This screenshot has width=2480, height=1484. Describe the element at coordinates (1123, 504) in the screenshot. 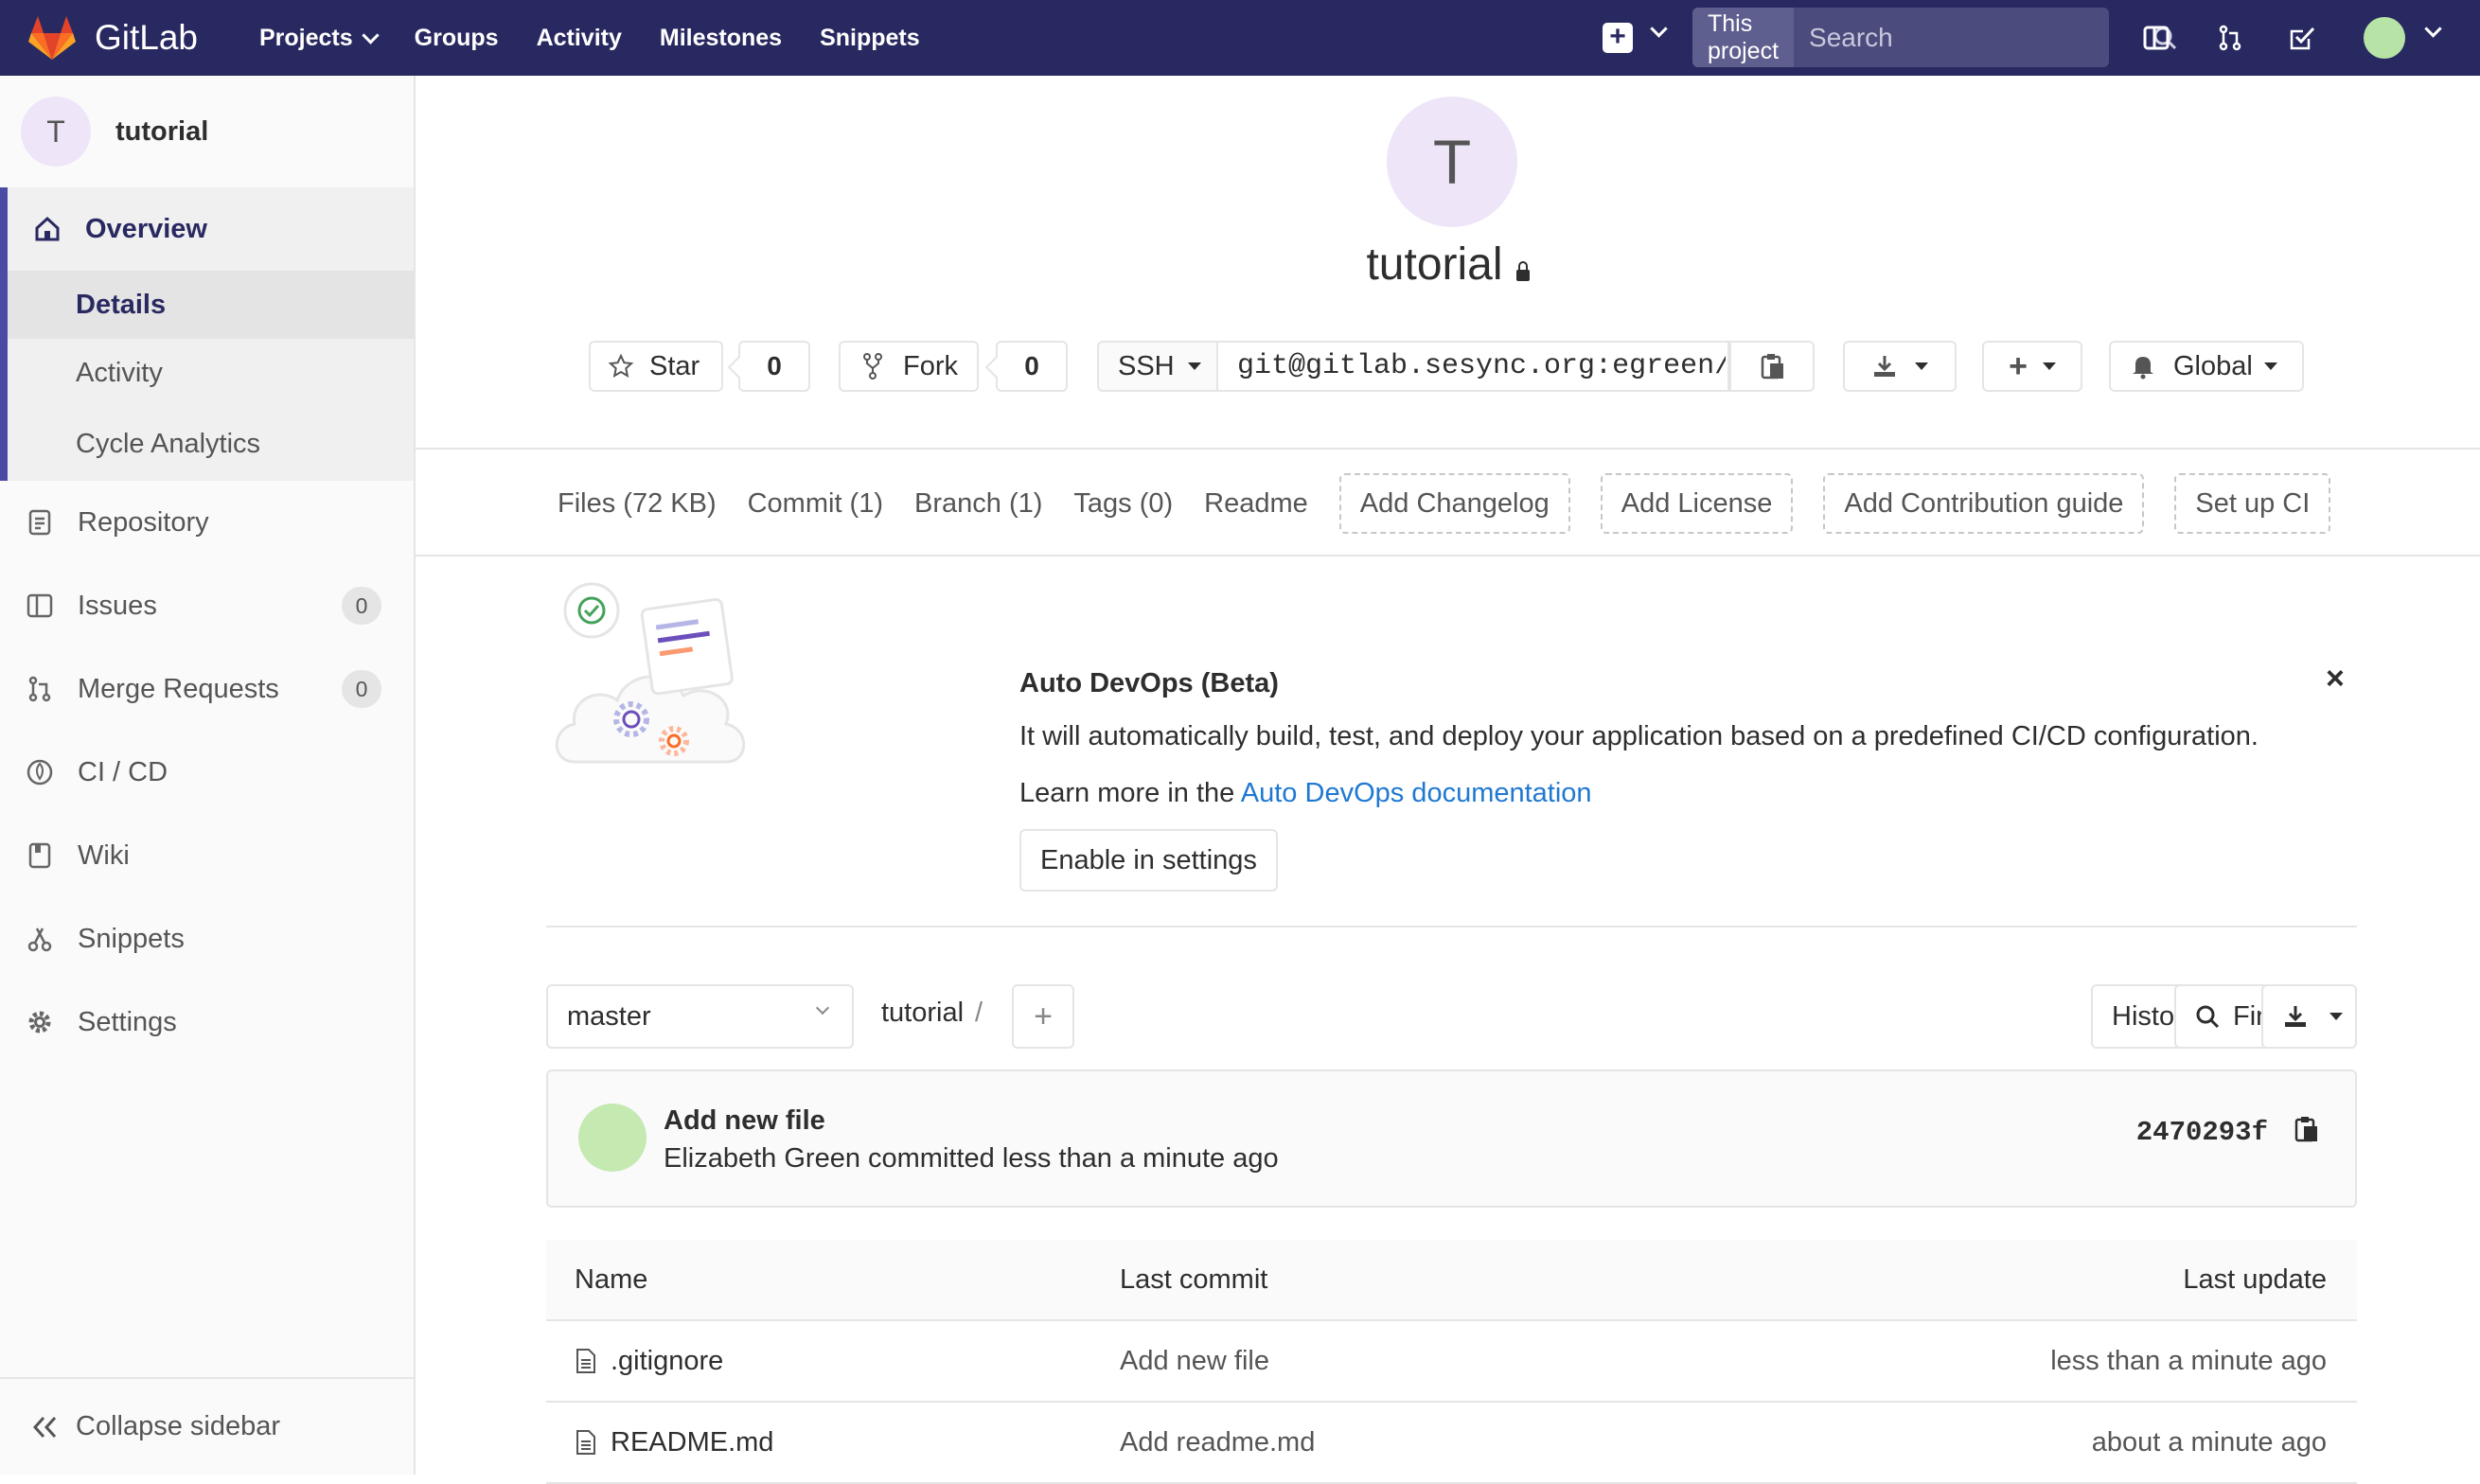

I see `tags-stat-link: Tags (0)` at that location.